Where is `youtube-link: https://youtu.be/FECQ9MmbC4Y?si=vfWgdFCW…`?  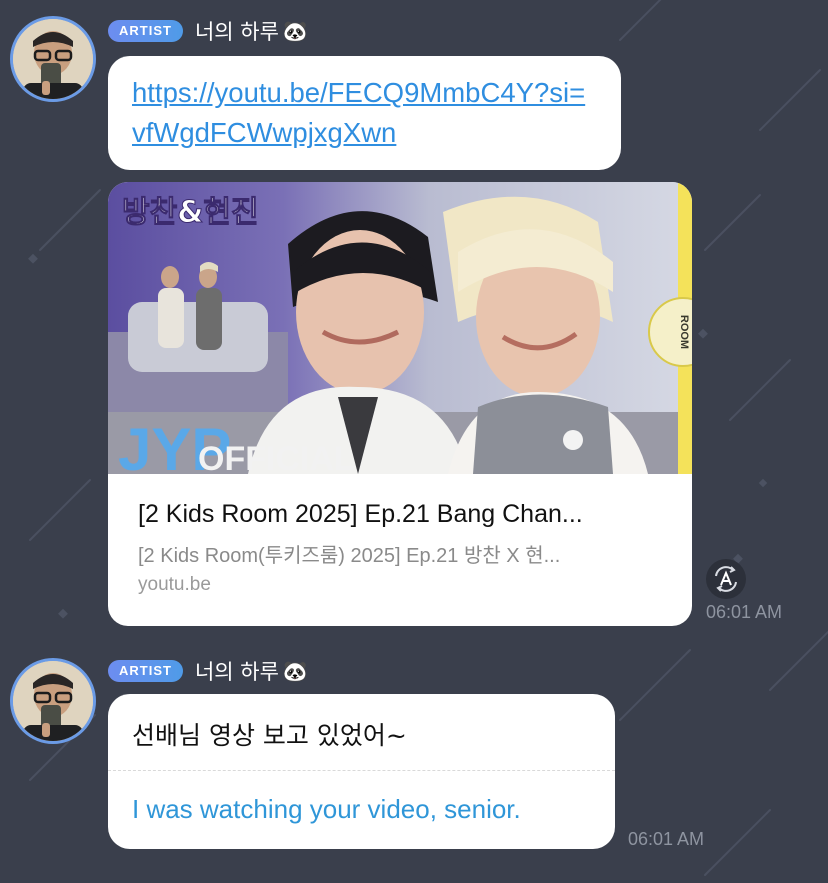
youtube-link: https://youtu.be/FECQ9MmbC4Y?si=vfWgdFCW… is located at coordinates (358, 112).